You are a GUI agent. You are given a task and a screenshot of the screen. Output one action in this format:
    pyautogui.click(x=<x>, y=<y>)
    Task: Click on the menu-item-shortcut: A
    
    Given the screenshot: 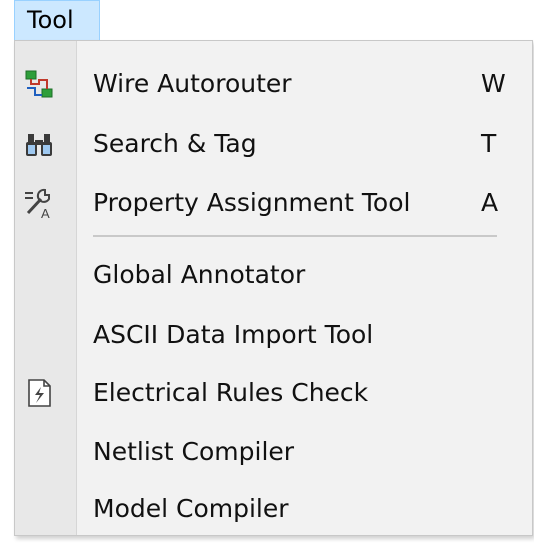 What is the action you would take?
    pyautogui.click(x=490, y=202)
    